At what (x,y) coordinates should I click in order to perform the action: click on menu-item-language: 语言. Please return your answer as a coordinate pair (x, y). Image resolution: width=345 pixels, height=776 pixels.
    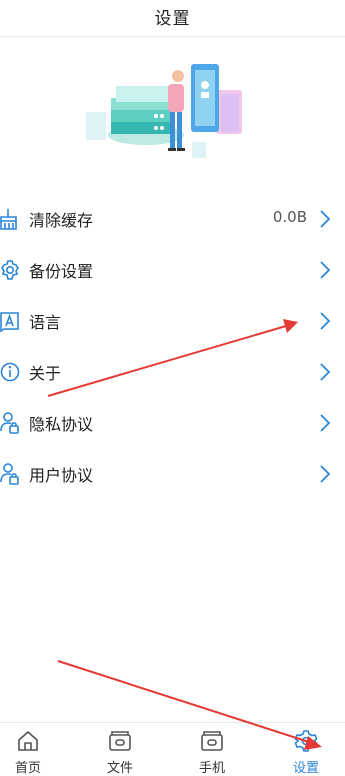
    Looking at the image, I should click on (172, 321).